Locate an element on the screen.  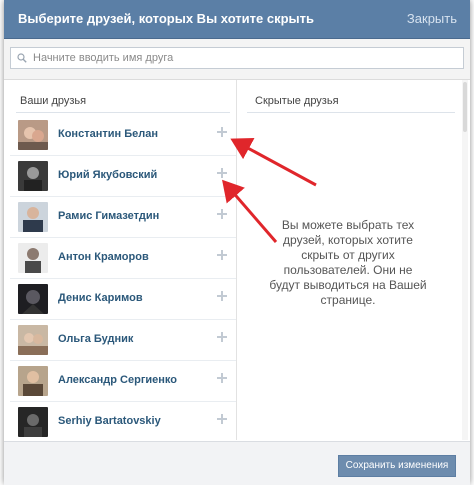
search-box is located at coordinates (237, 58).